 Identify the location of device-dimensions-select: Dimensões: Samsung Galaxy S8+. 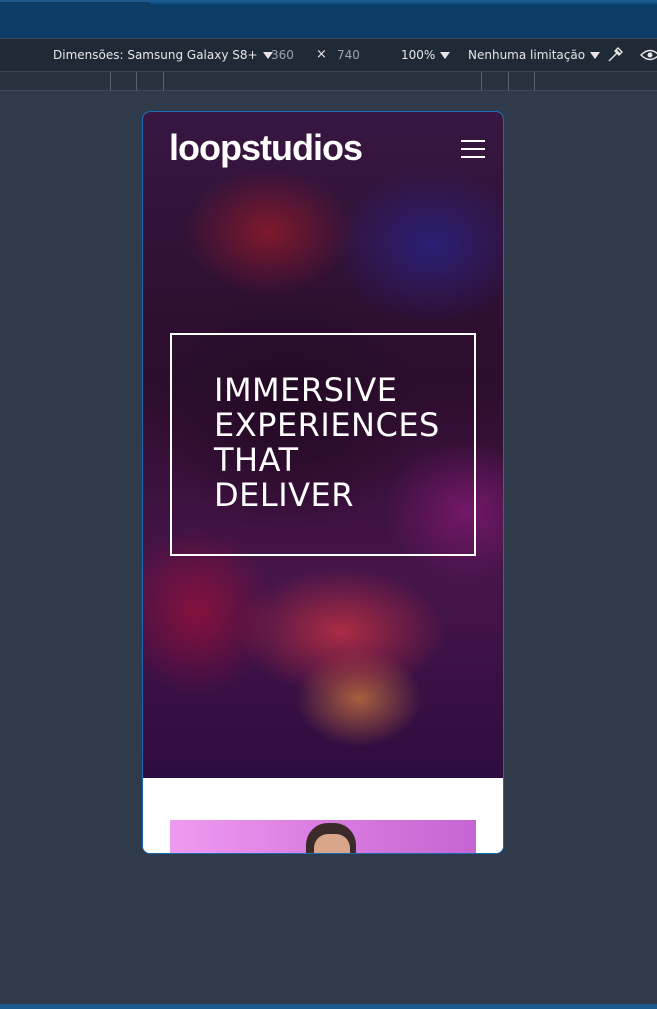
(163, 55).